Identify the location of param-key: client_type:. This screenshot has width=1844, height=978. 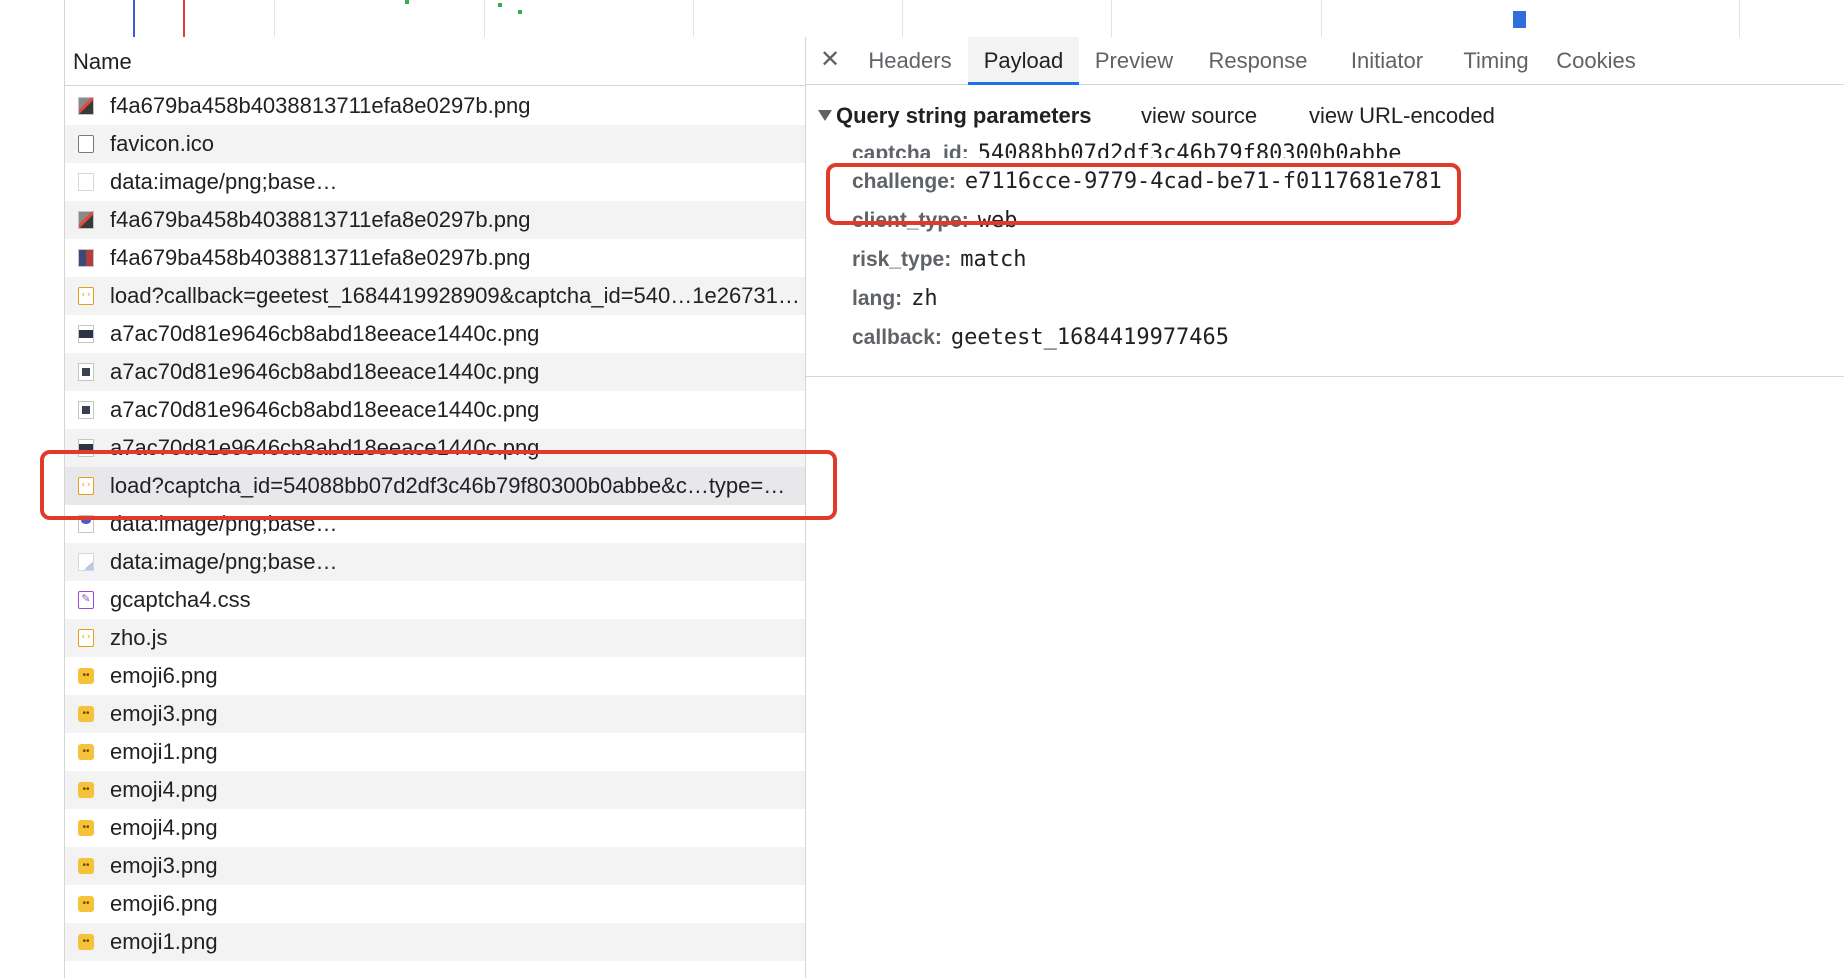
(910, 220).